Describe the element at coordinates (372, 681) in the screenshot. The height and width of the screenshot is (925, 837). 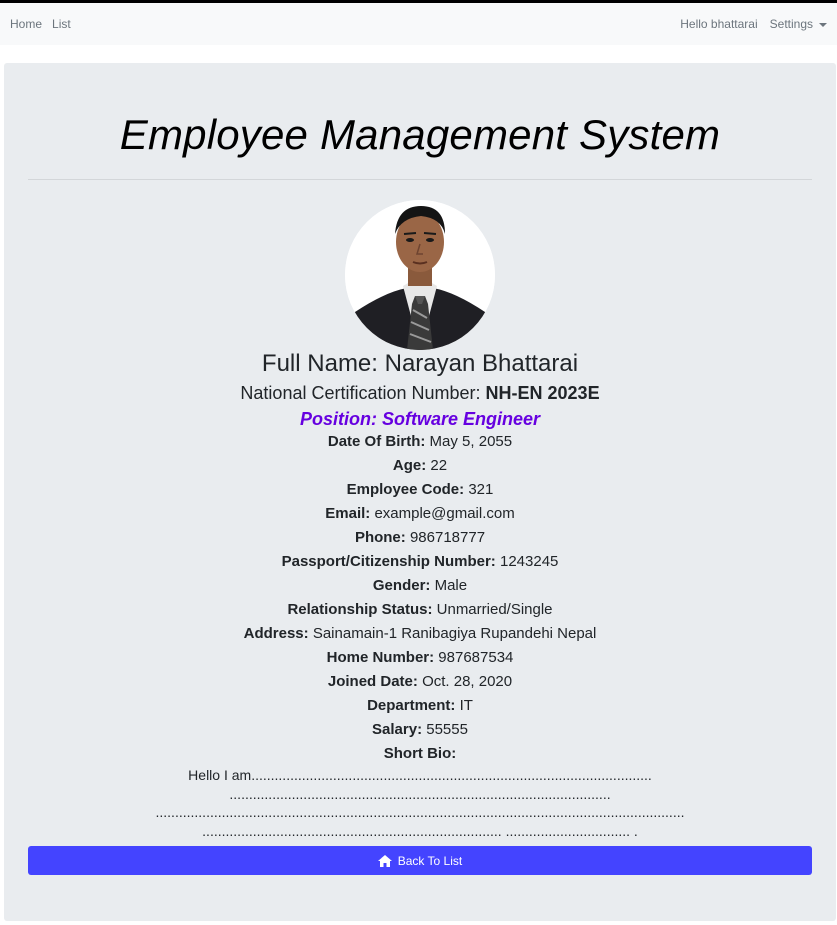
I see `detail-label: Joined Date:` at that location.